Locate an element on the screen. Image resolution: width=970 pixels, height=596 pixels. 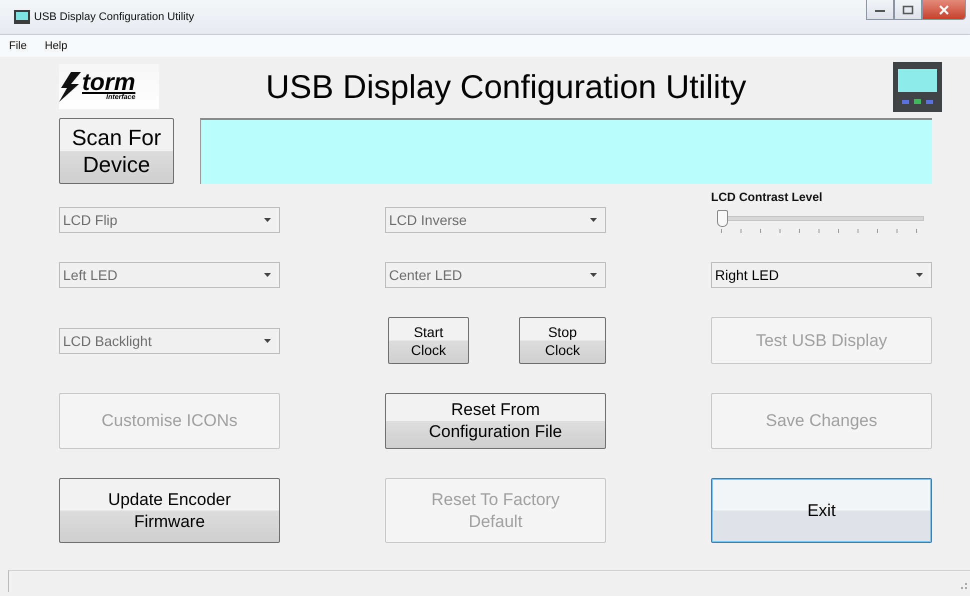
action-button: Update Encoder Firmware is located at coordinates (169, 510).